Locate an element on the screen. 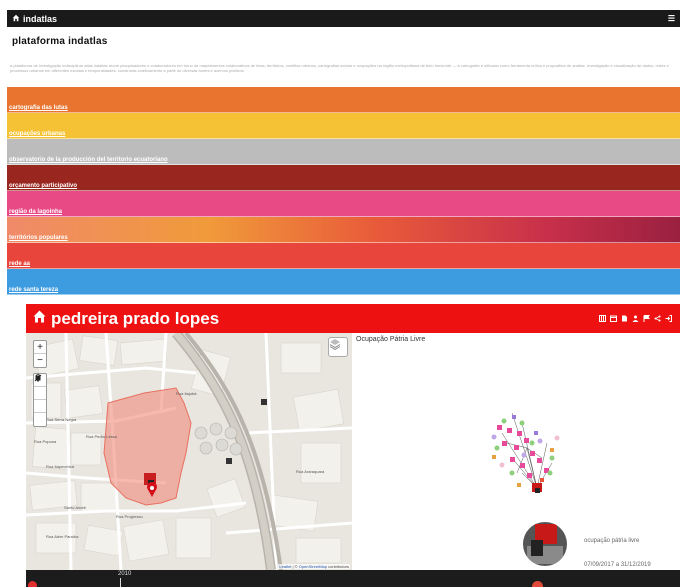  project-band-rede-santa-tereza: rede santa tereza is located at coordinates (343, 282).